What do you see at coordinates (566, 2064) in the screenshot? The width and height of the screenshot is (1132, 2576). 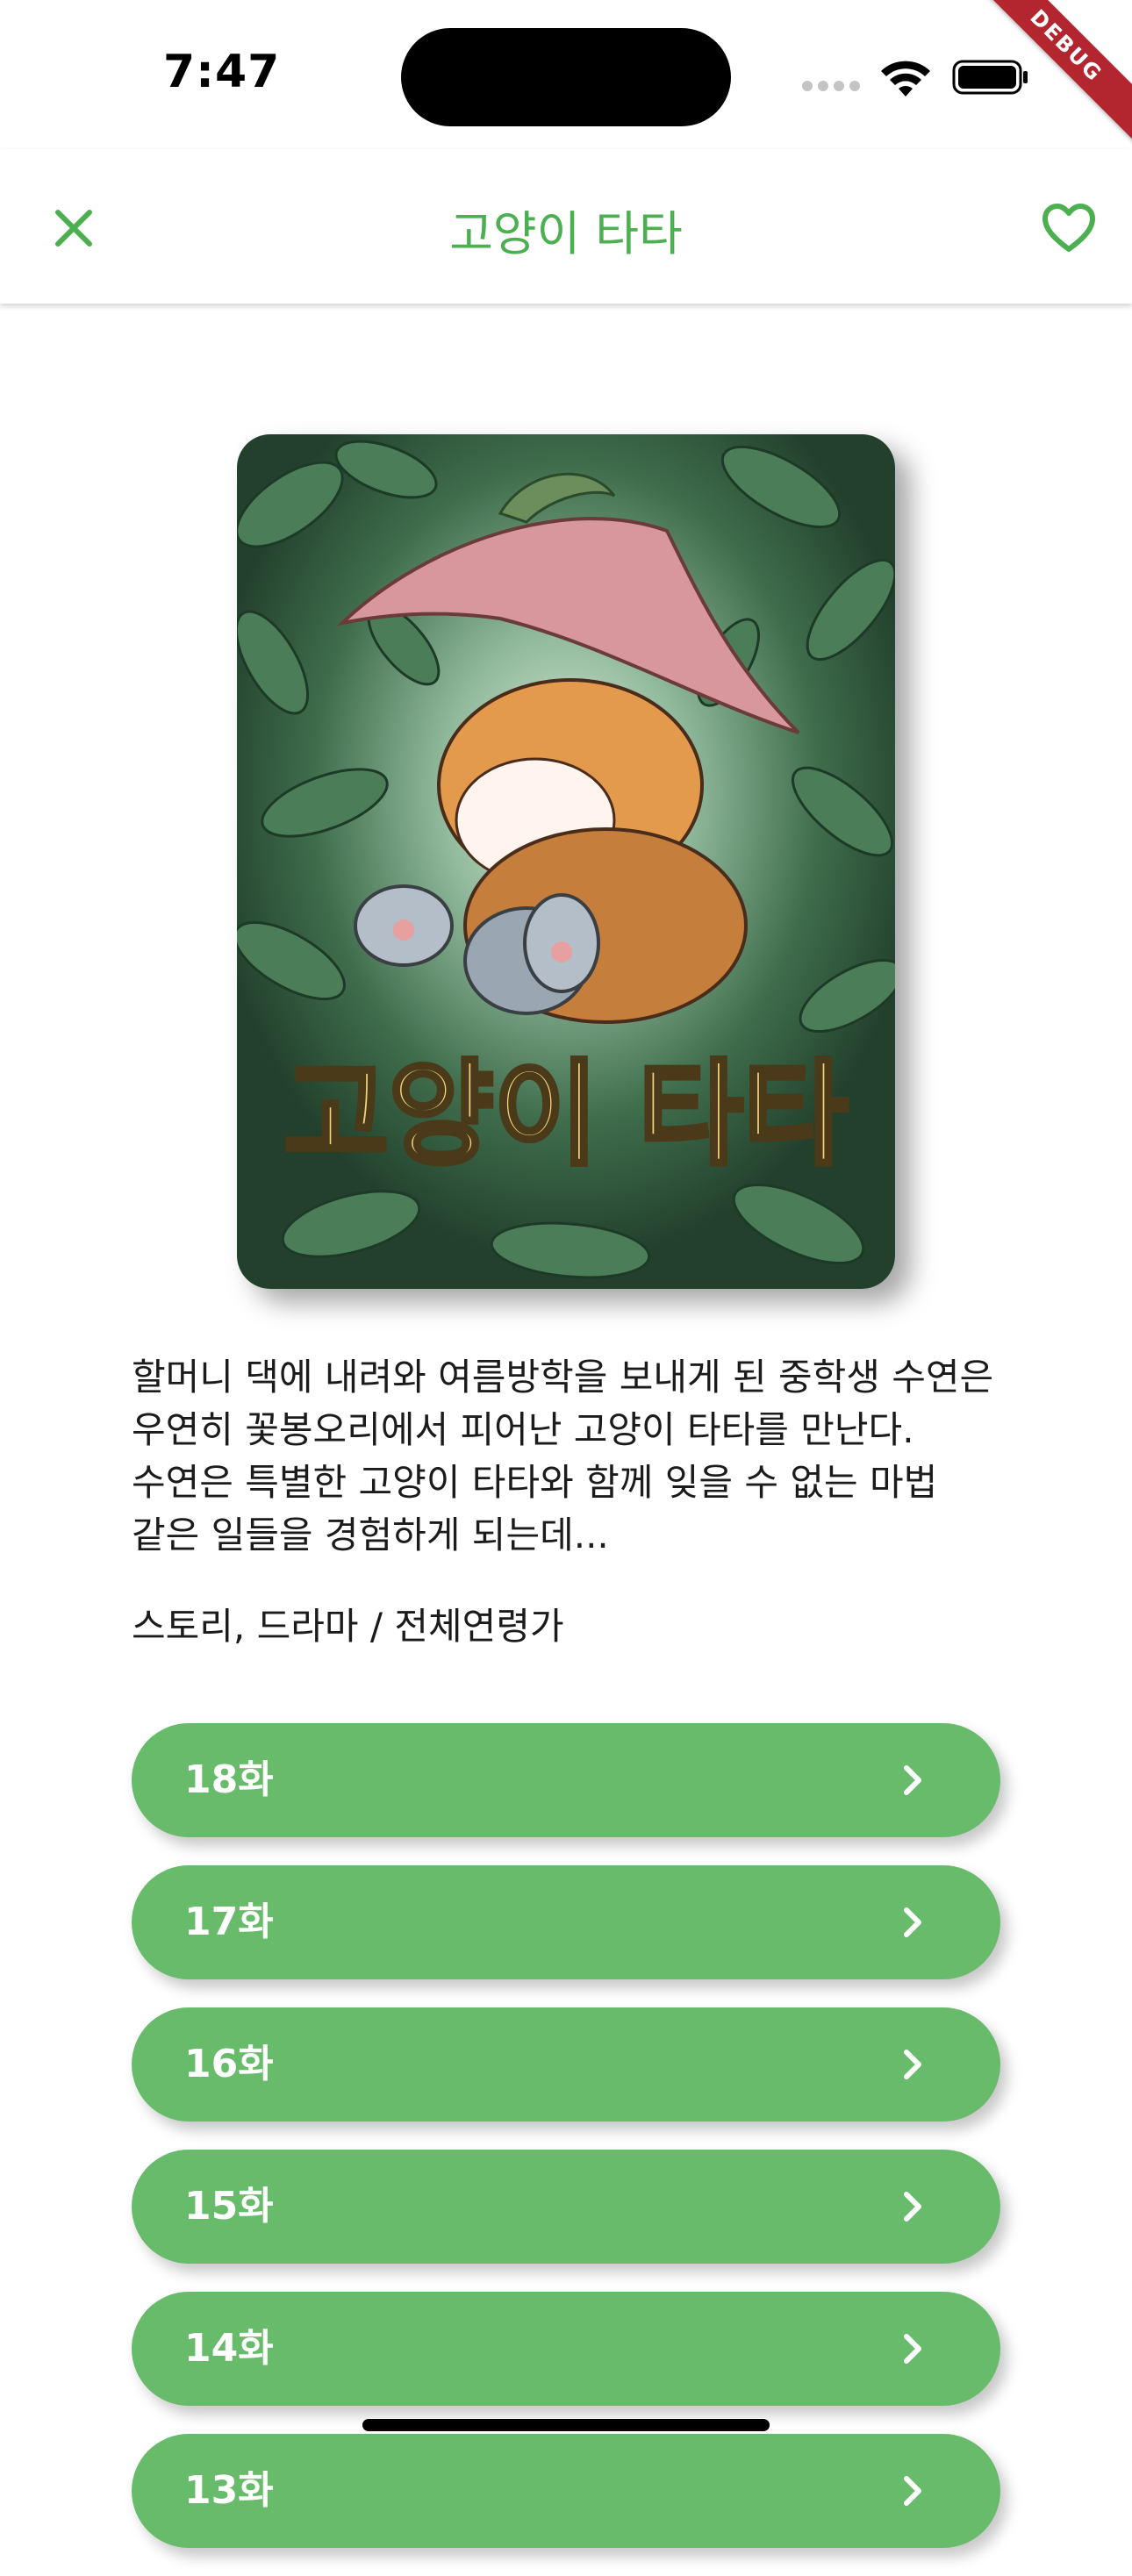 I see `episode-button: 16화` at bounding box center [566, 2064].